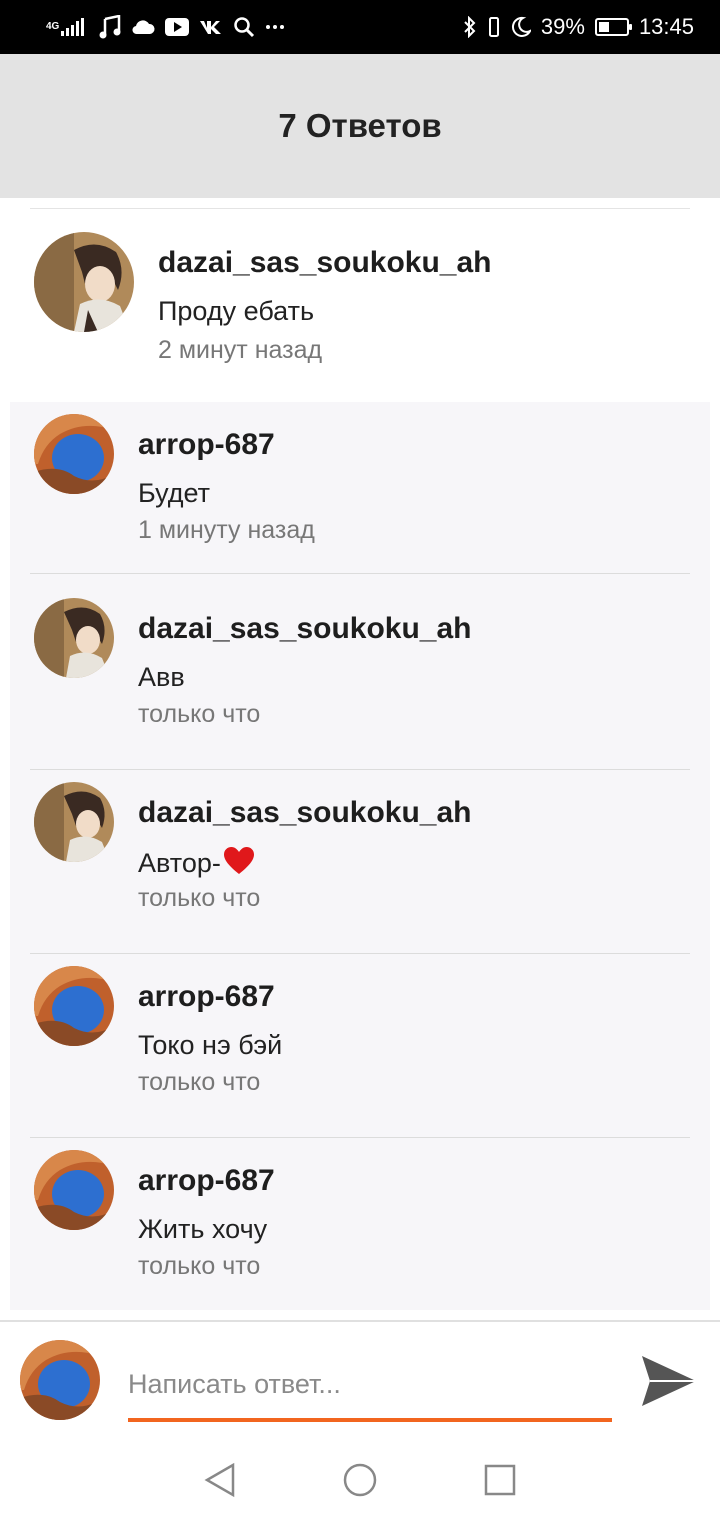  What do you see at coordinates (244, 27) in the screenshot?
I see `search-icon` at bounding box center [244, 27].